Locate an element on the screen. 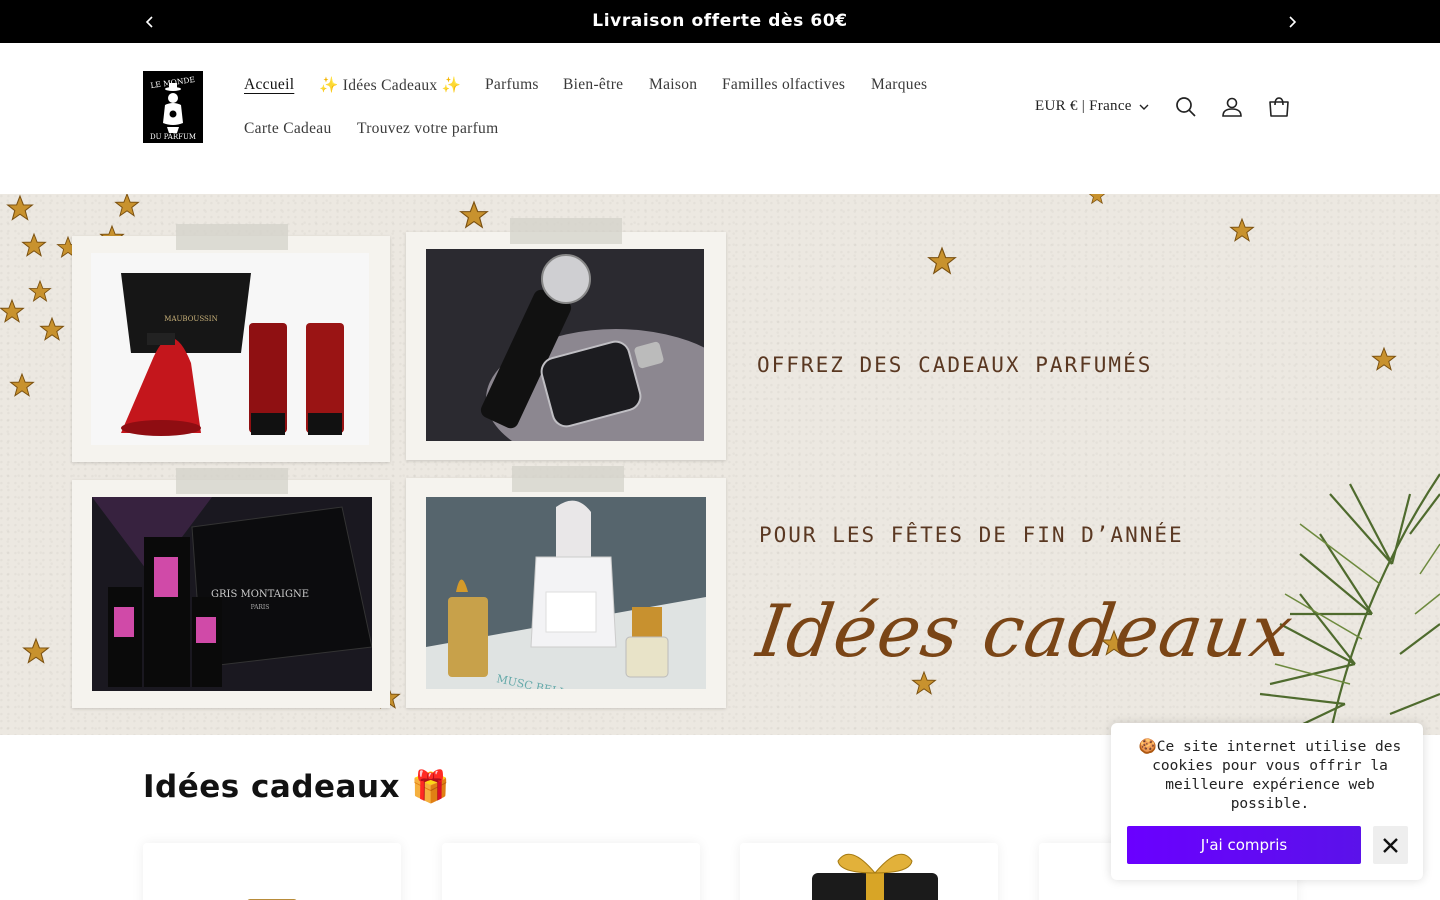 The image size is (1440, 900). product-text: MAUBOUSSIN is located at coordinates (190, 319).